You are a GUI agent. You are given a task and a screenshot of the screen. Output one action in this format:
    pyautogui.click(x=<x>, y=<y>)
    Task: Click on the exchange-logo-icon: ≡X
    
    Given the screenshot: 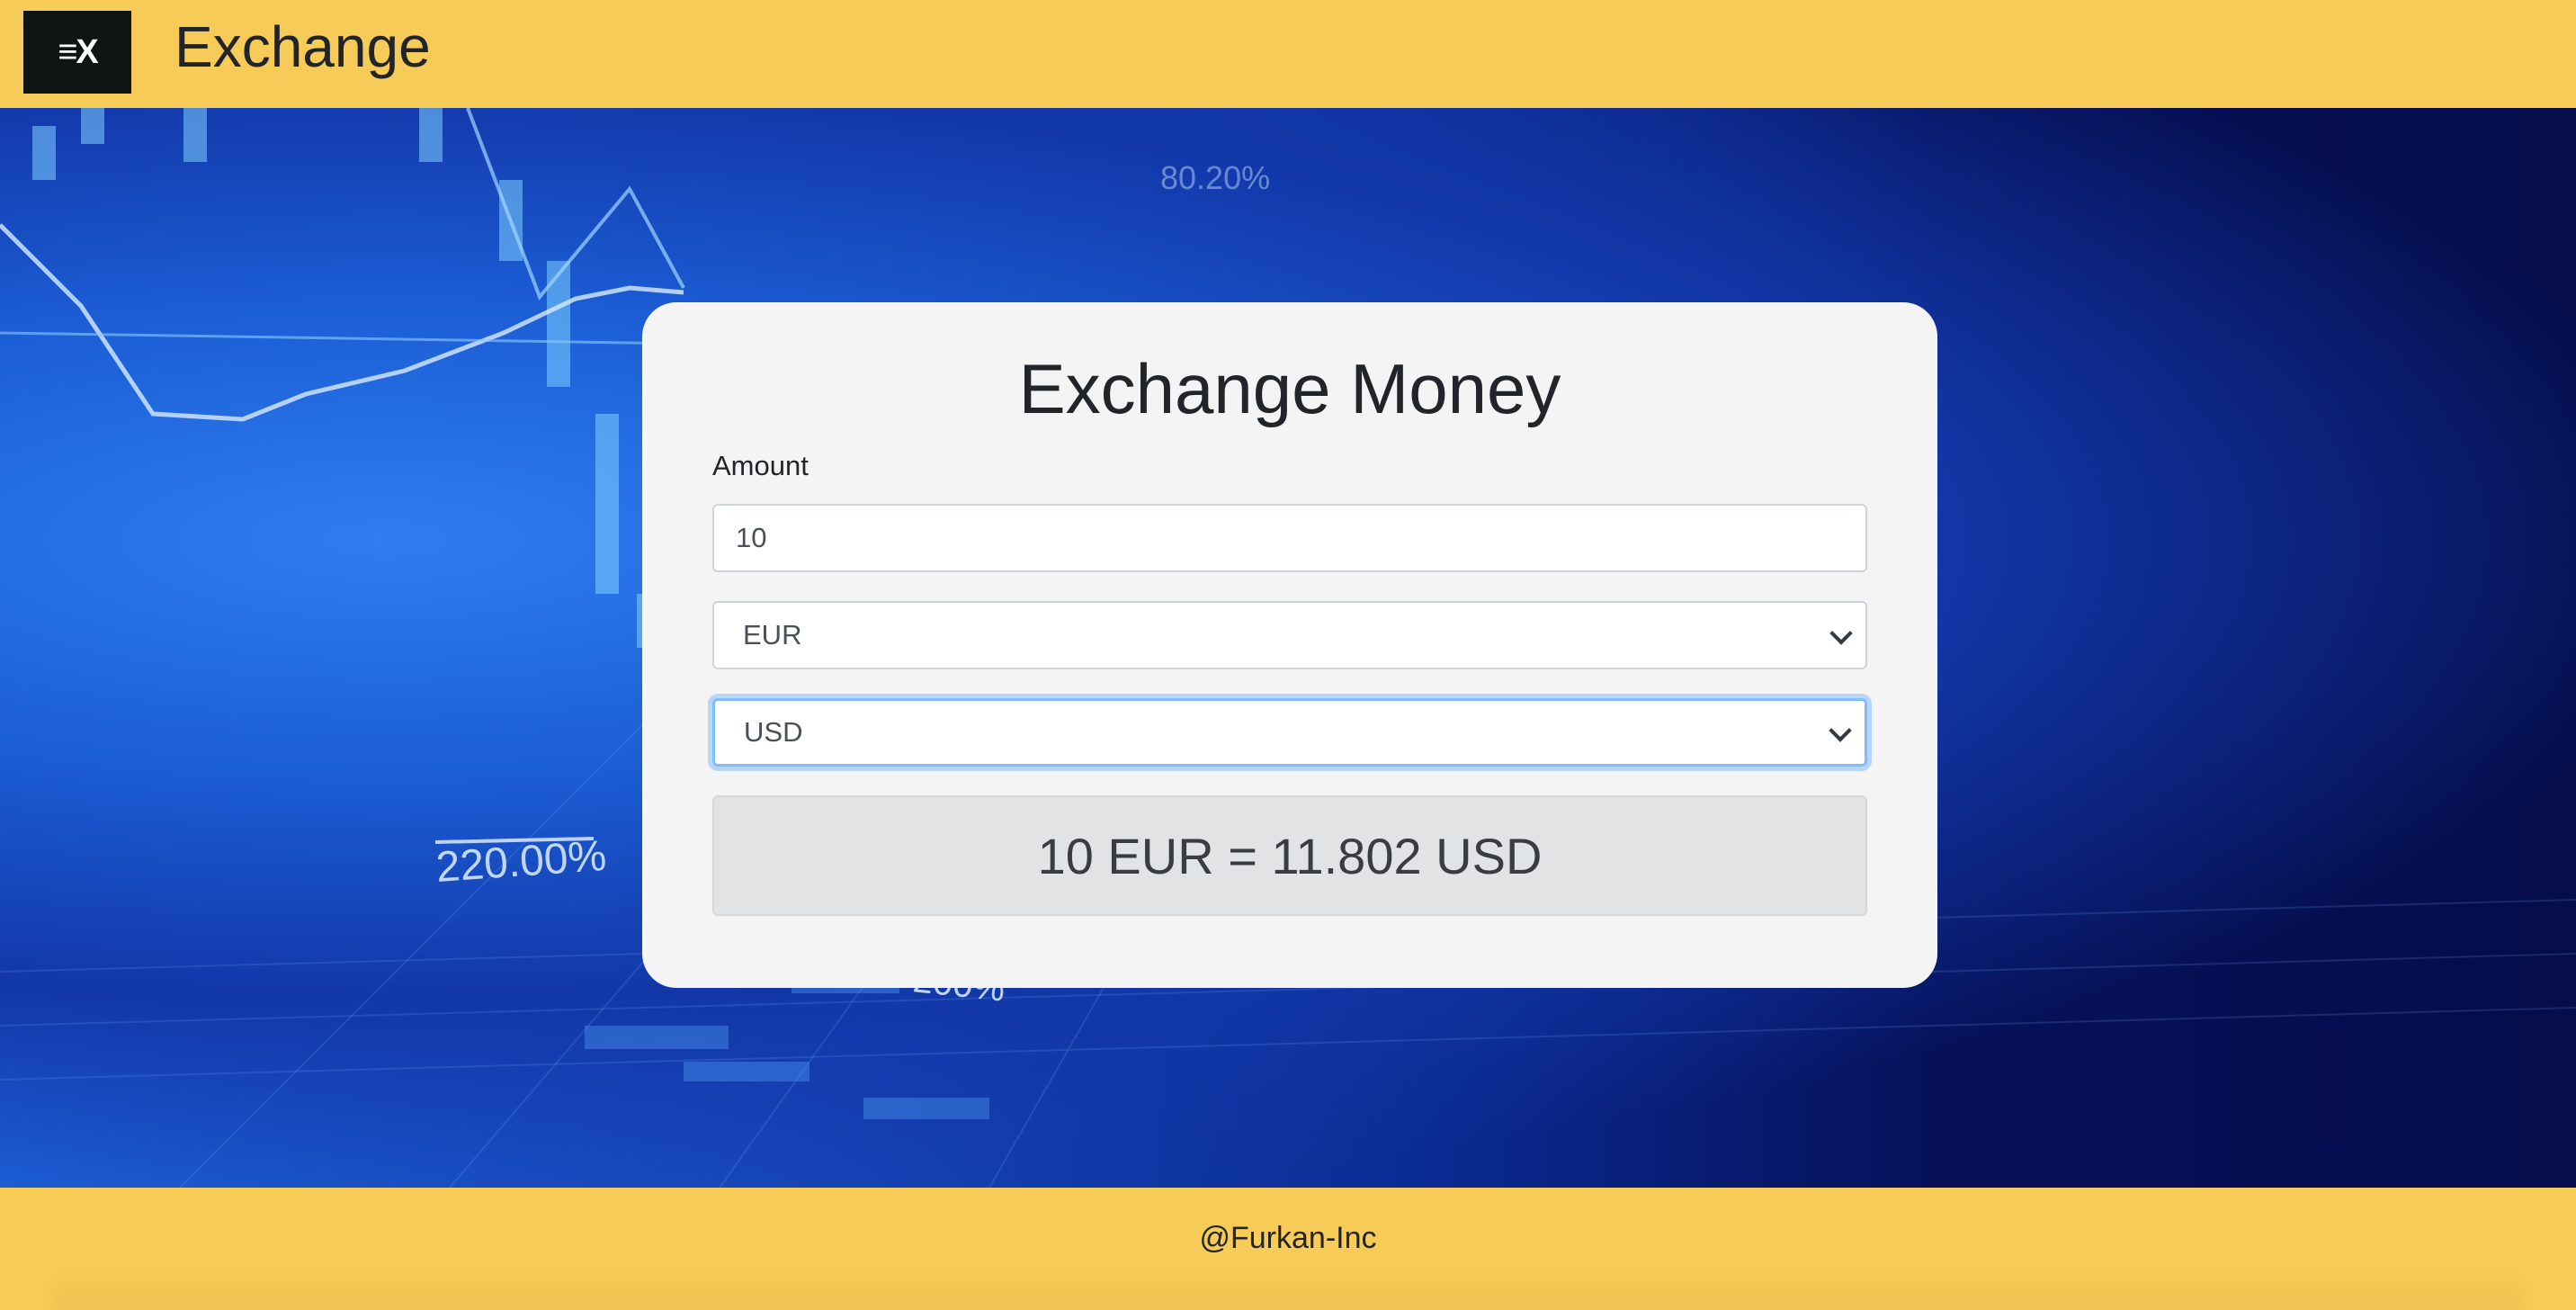 What is the action you would take?
    pyautogui.click(x=77, y=52)
    